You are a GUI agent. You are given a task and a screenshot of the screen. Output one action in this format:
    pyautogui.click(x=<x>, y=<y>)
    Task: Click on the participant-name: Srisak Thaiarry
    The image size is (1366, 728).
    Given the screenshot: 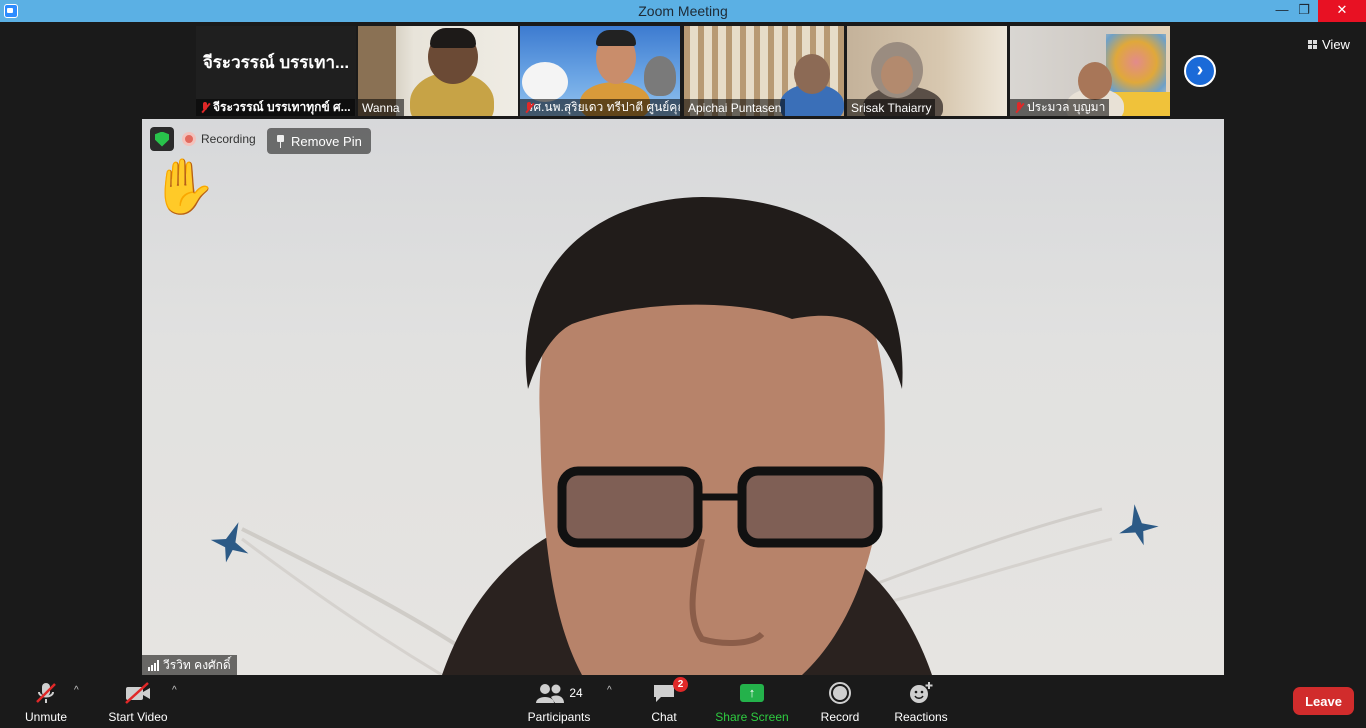 What is the action you would take?
    pyautogui.click(x=891, y=107)
    